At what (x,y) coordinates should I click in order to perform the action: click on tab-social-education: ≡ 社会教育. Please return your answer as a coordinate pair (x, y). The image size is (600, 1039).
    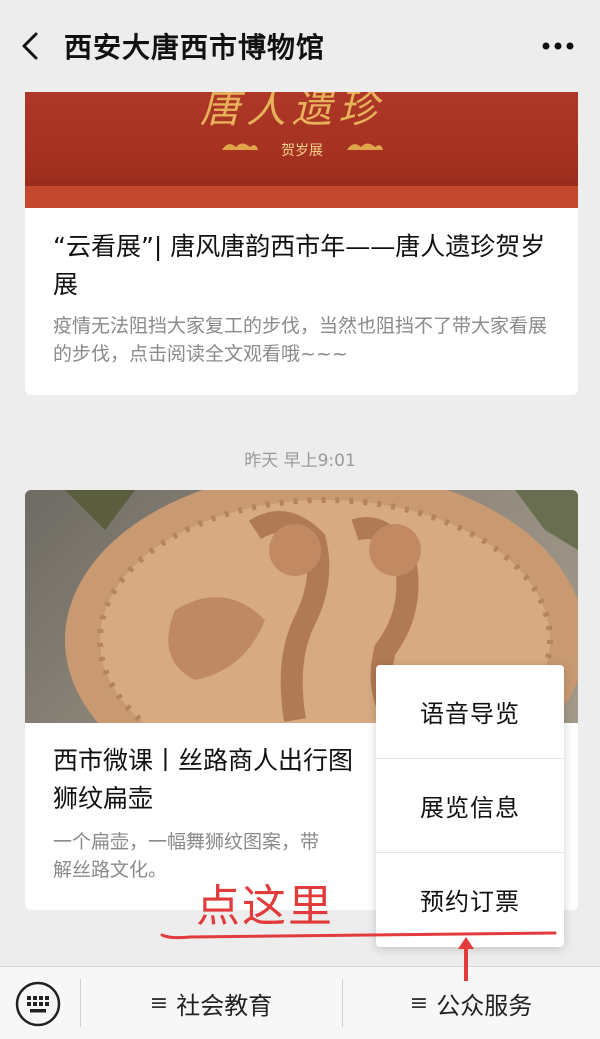
    Looking at the image, I should click on (211, 1003).